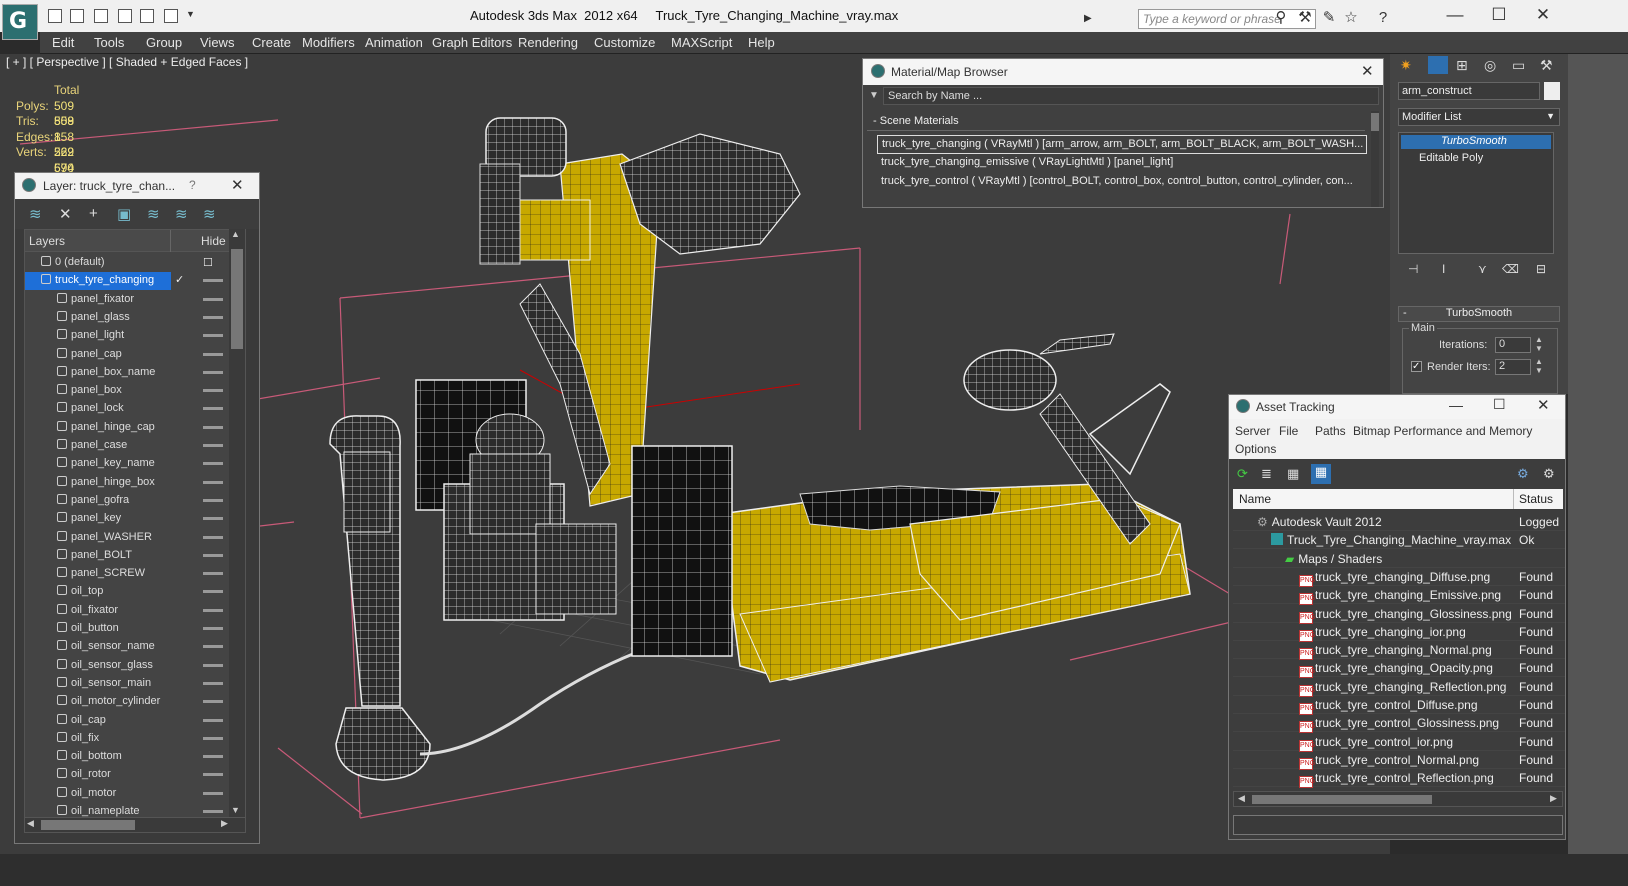  Describe the element at coordinates (208, 262) in the screenshot. I see `layer-hide-checkbox: ☐` at that location.